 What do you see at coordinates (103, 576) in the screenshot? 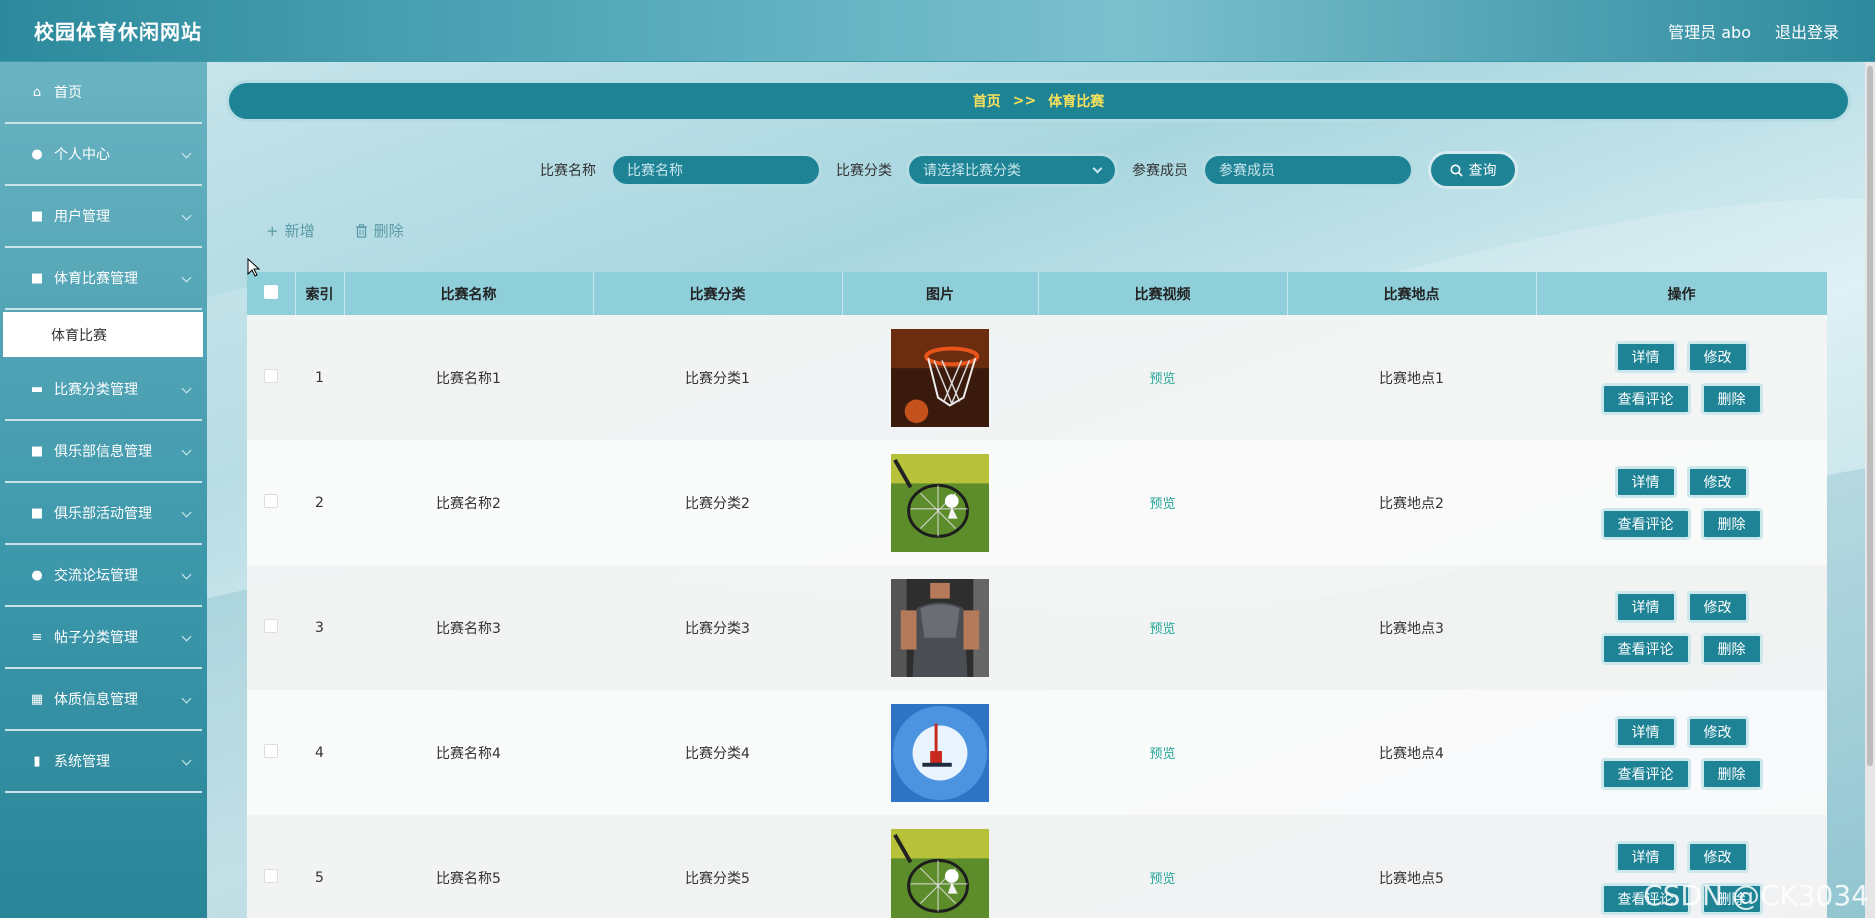
I see `sidebar-item-7: ● 交流论坛管理` at bounding box center [103, 576].